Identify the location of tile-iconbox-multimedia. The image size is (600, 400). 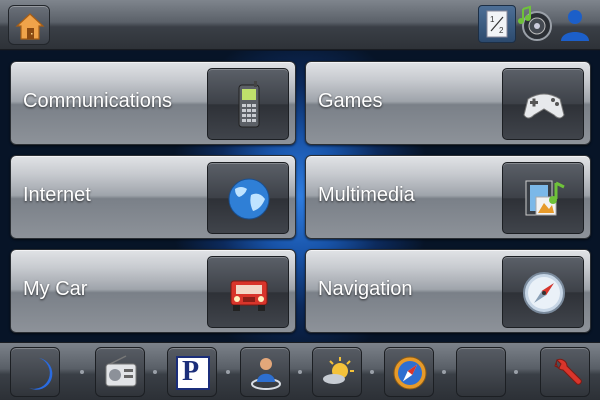
(543, 198).